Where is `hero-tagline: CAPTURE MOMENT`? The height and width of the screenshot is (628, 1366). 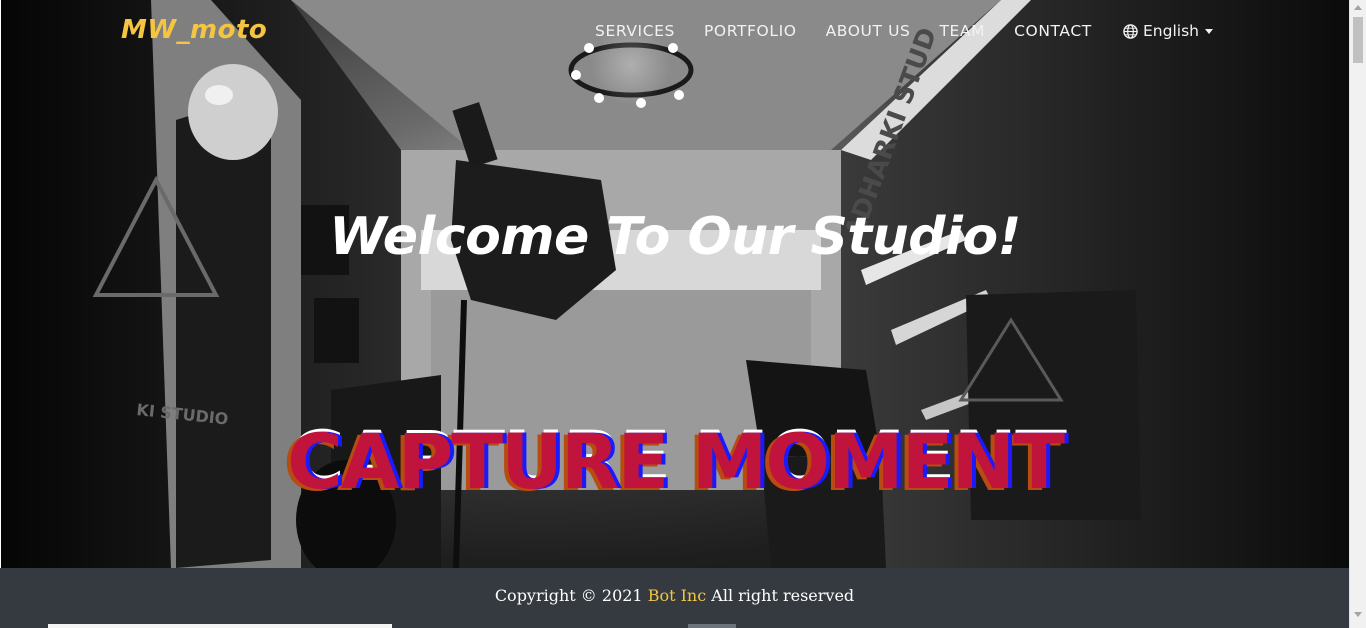 hero-tagline: CAPTURE MOMENT is located at coordinates (676, 461).